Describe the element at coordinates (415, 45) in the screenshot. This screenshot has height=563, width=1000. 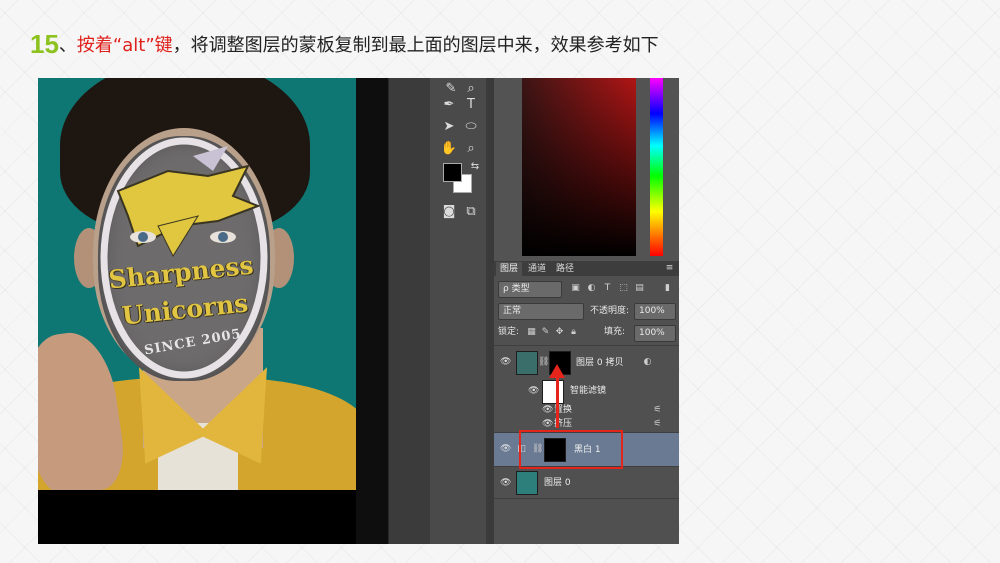
I see `step-instruction: ，将调整图层的蒙板复制到最上面的图层中来，效果参考如下` at that location.